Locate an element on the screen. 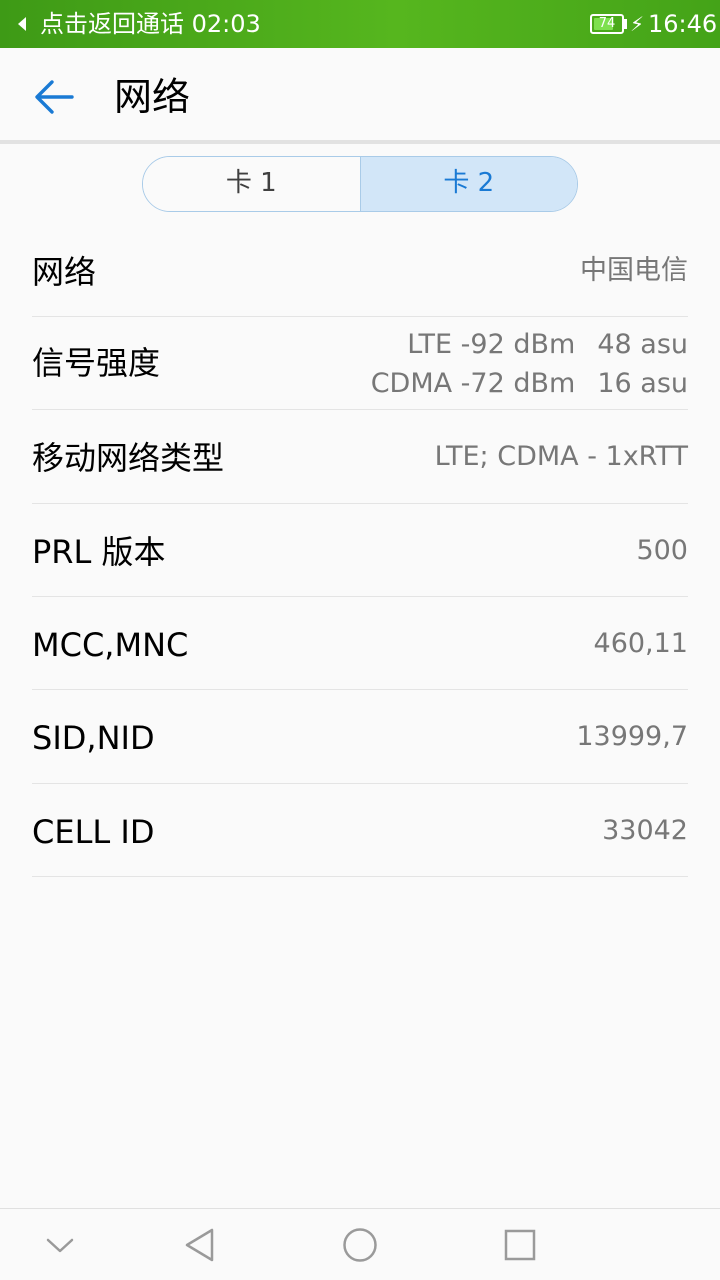  status-bar: 点击返回通话 02:03 74 ⚡︎ 16:46 is located at coordinates (360, 24).